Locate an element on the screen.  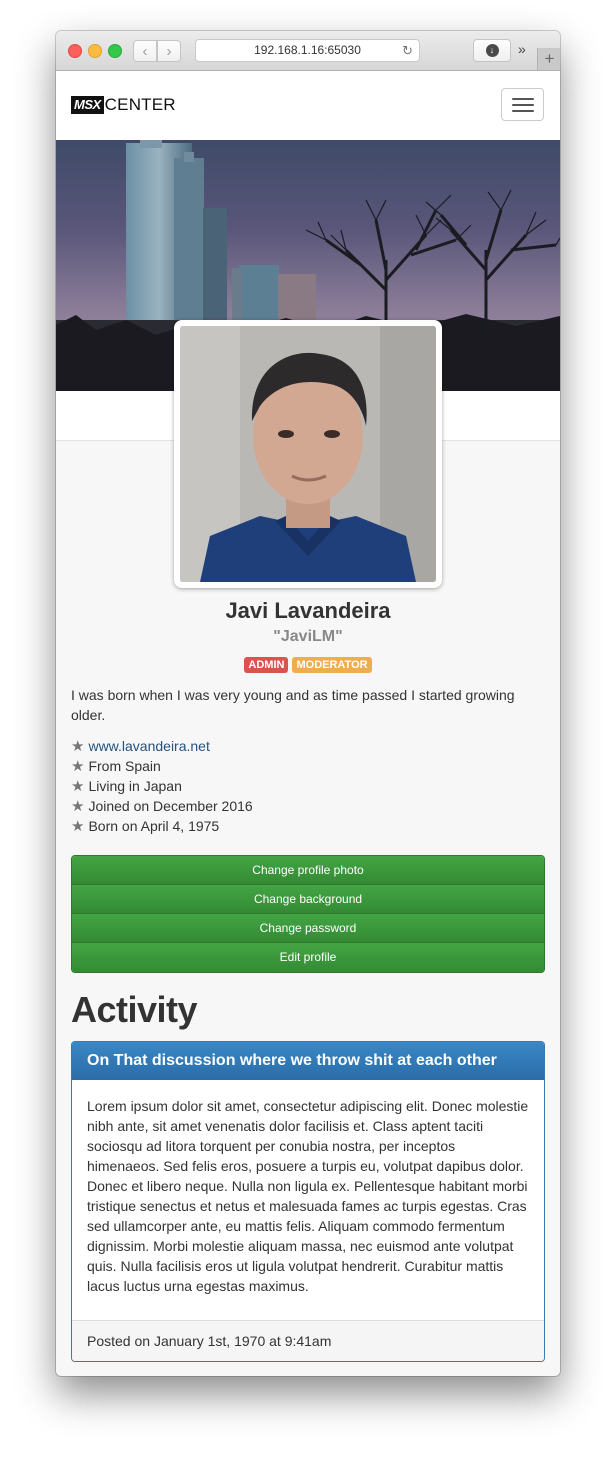
logo-text: CENTER is located at coordinates (140, 104).